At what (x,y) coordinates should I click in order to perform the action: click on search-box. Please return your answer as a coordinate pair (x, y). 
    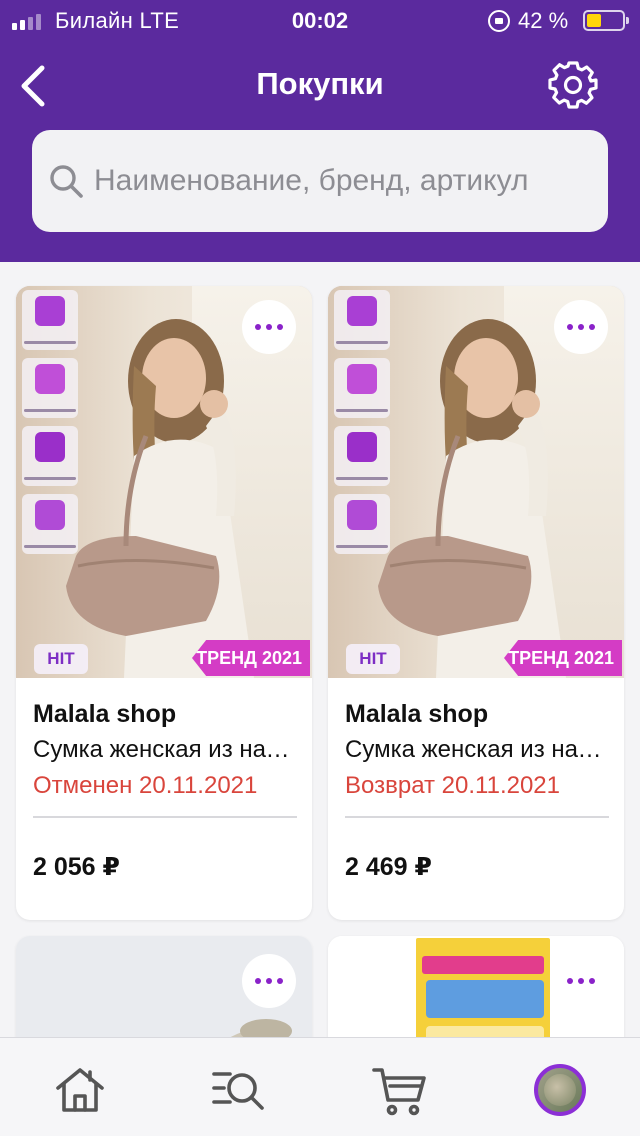
    Looking at the image, I should click on (320, 181).